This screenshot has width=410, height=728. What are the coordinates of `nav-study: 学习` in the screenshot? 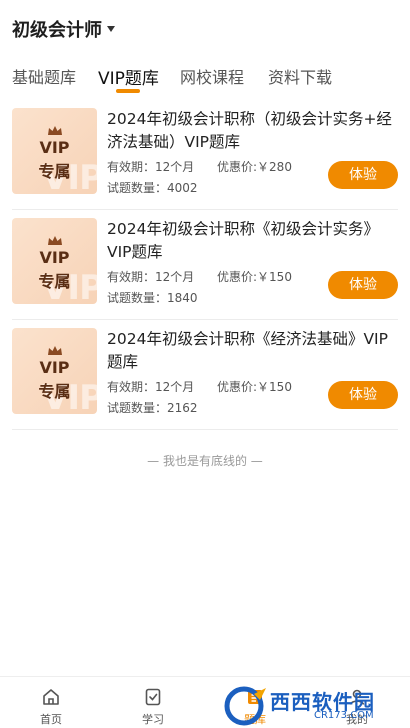 It's located at (153, 702).